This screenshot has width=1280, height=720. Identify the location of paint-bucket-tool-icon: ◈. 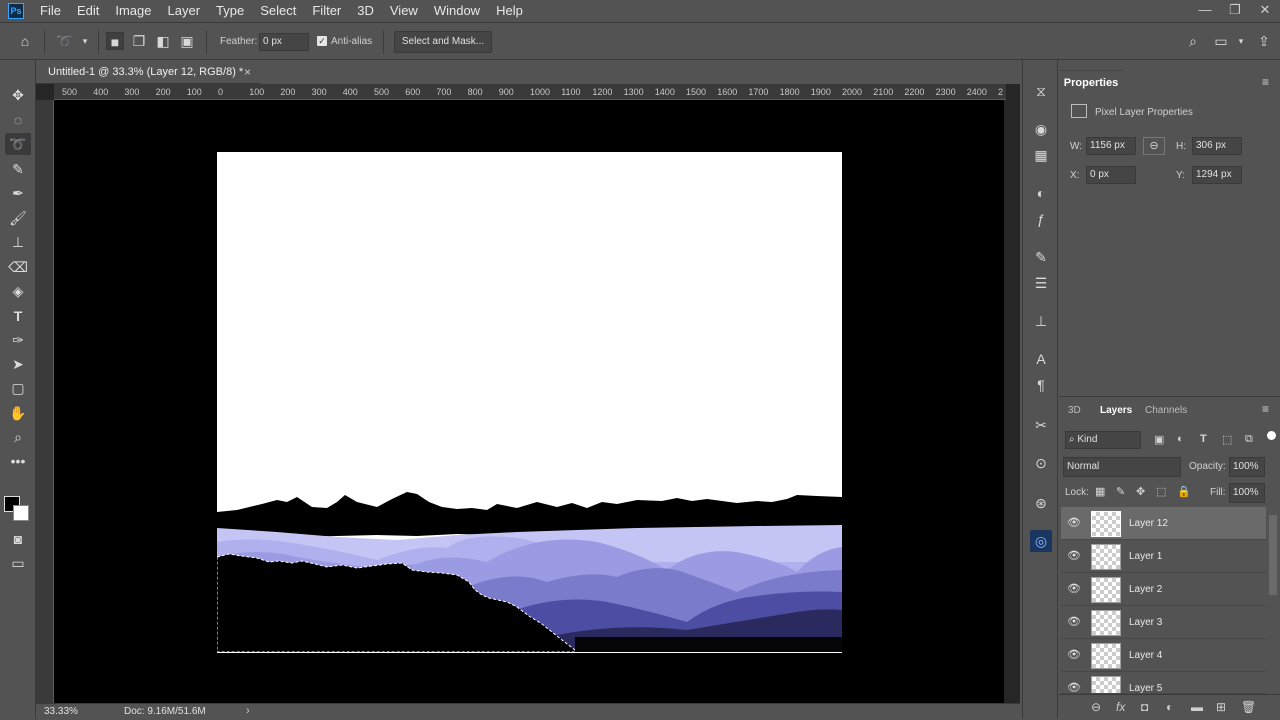
(18, 291).